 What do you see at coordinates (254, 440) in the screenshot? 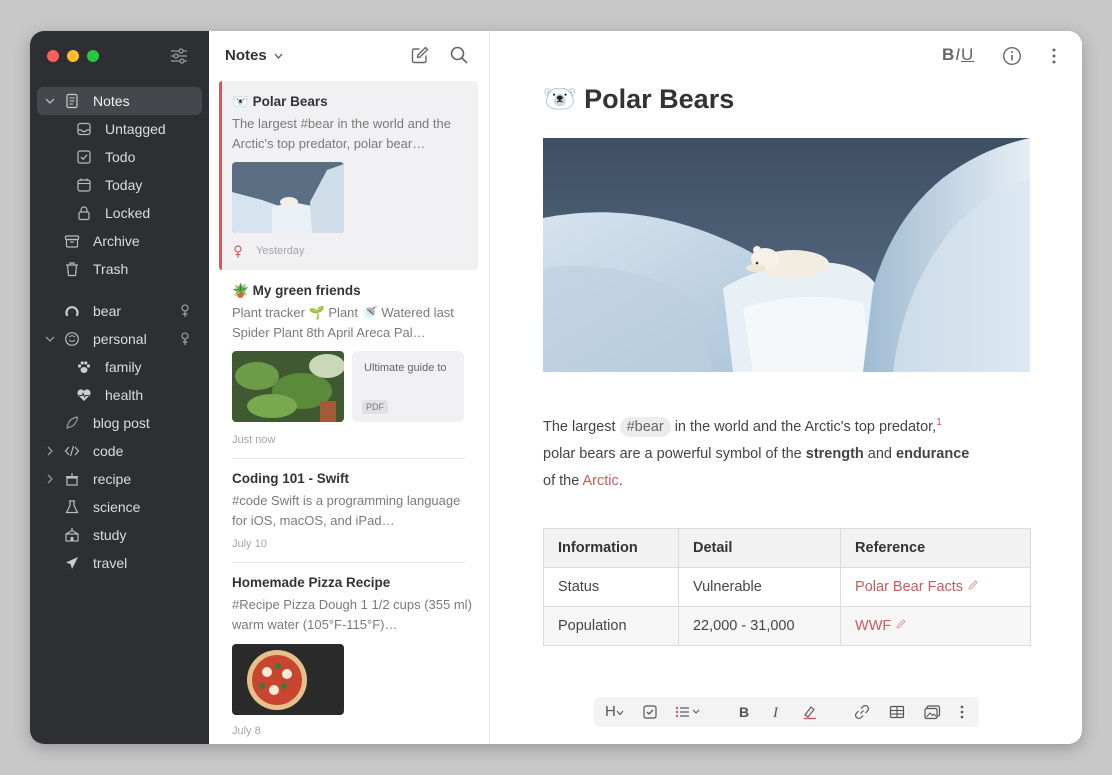
I see `note-date: Just now` at bounding box center [254, 440].